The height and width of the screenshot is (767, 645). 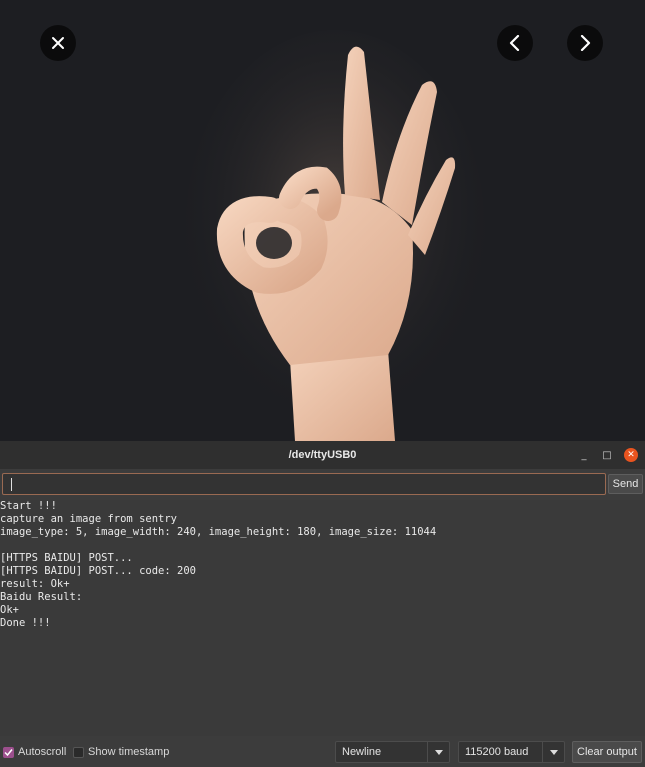 What do you see at coordinates (41, 597) in the screenshot?
I see `output-line: Baidu Result:` at bounding box center [41, 597].